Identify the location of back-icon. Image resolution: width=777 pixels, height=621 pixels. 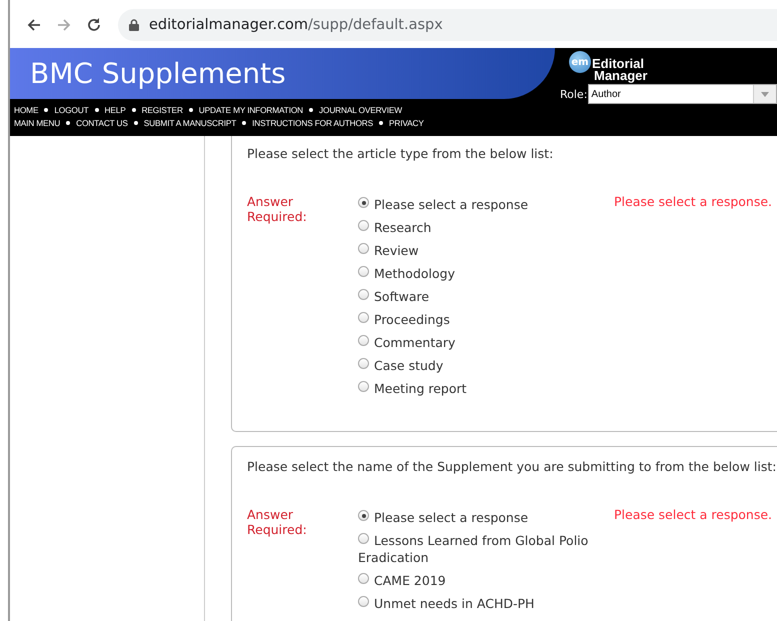
(34, 25).